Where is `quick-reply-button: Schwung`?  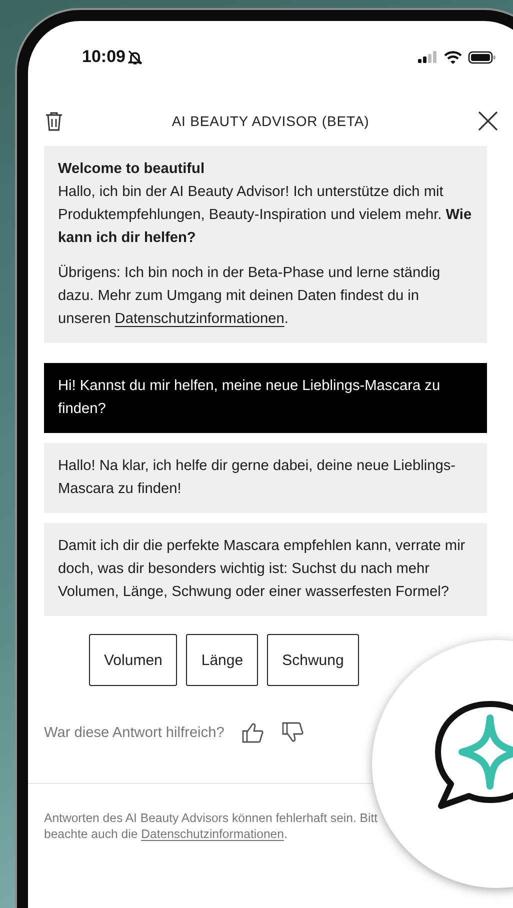
quick-reply-button: Schwung is located at coordinates (313, 660).